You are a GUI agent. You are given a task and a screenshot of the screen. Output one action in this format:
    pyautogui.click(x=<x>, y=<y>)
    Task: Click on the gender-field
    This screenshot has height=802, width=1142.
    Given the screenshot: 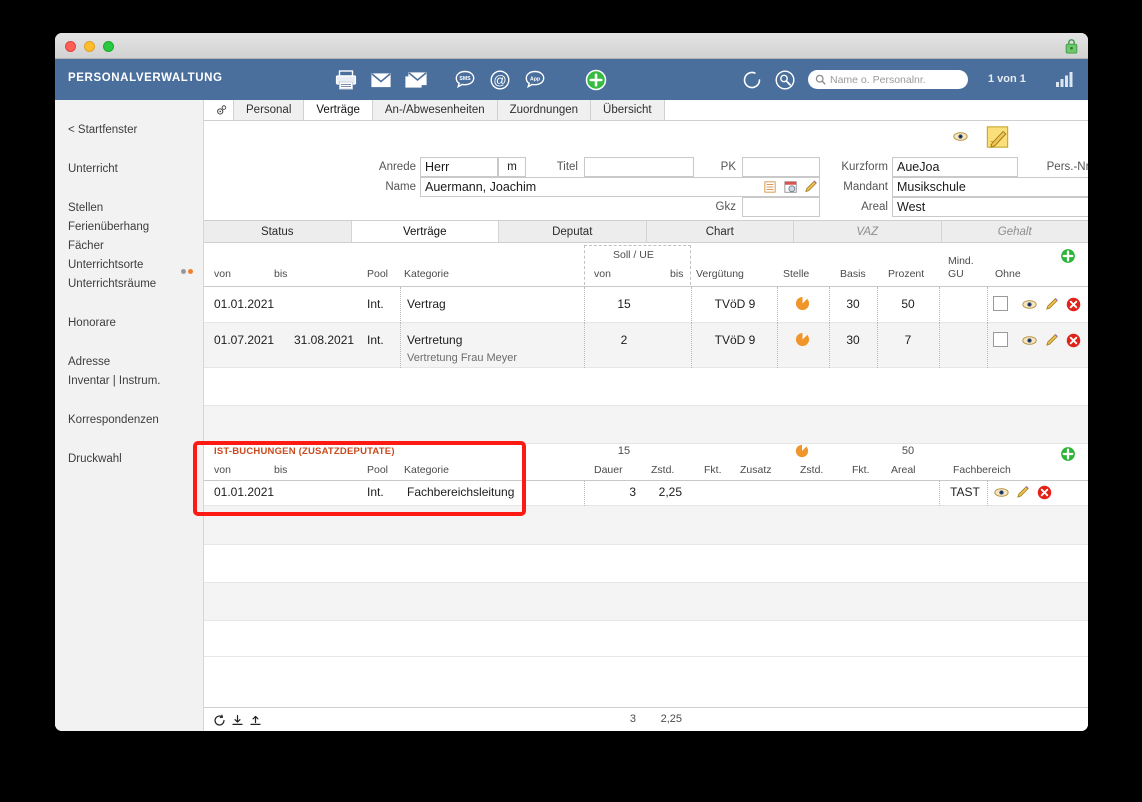 What is the action you would take?
    pyautogui.click(x=512, y=167)
    